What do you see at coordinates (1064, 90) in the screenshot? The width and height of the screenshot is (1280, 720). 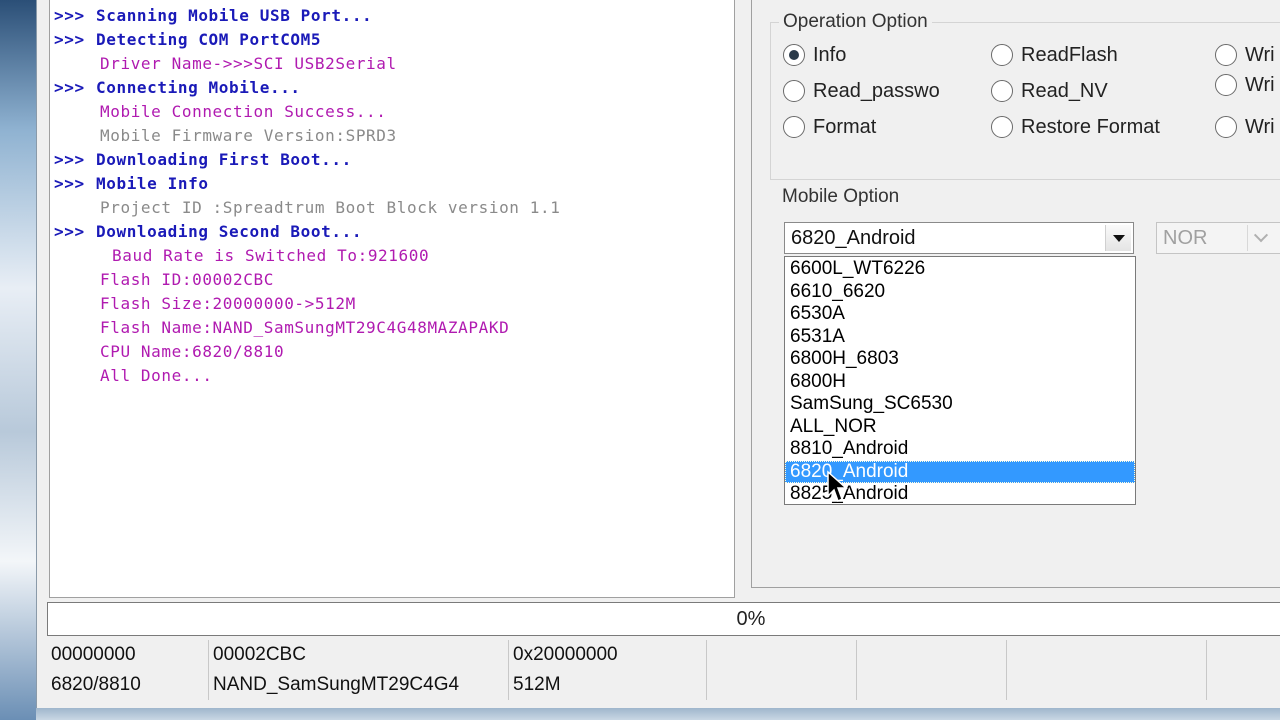 I see `radio-label: Read_NV` at bounding box center [1064, 90].